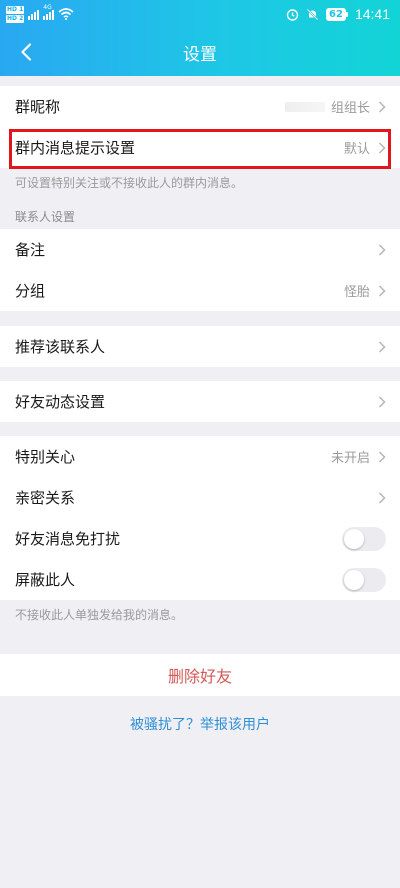 This screenshot has width=400, height=888. Describe the element at coordinates (356, 149) in the screenshot. I see `row-value: 默认` at that location.